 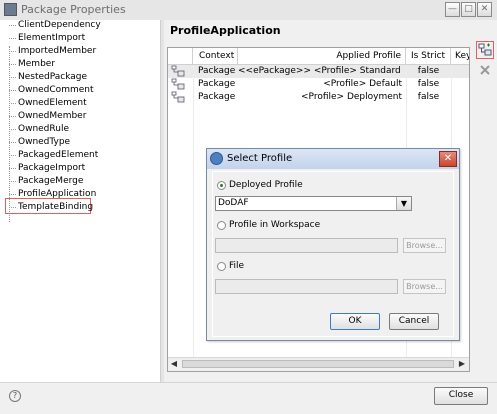 I want to click on col-header-context: Context, so click(x=215, y=56).